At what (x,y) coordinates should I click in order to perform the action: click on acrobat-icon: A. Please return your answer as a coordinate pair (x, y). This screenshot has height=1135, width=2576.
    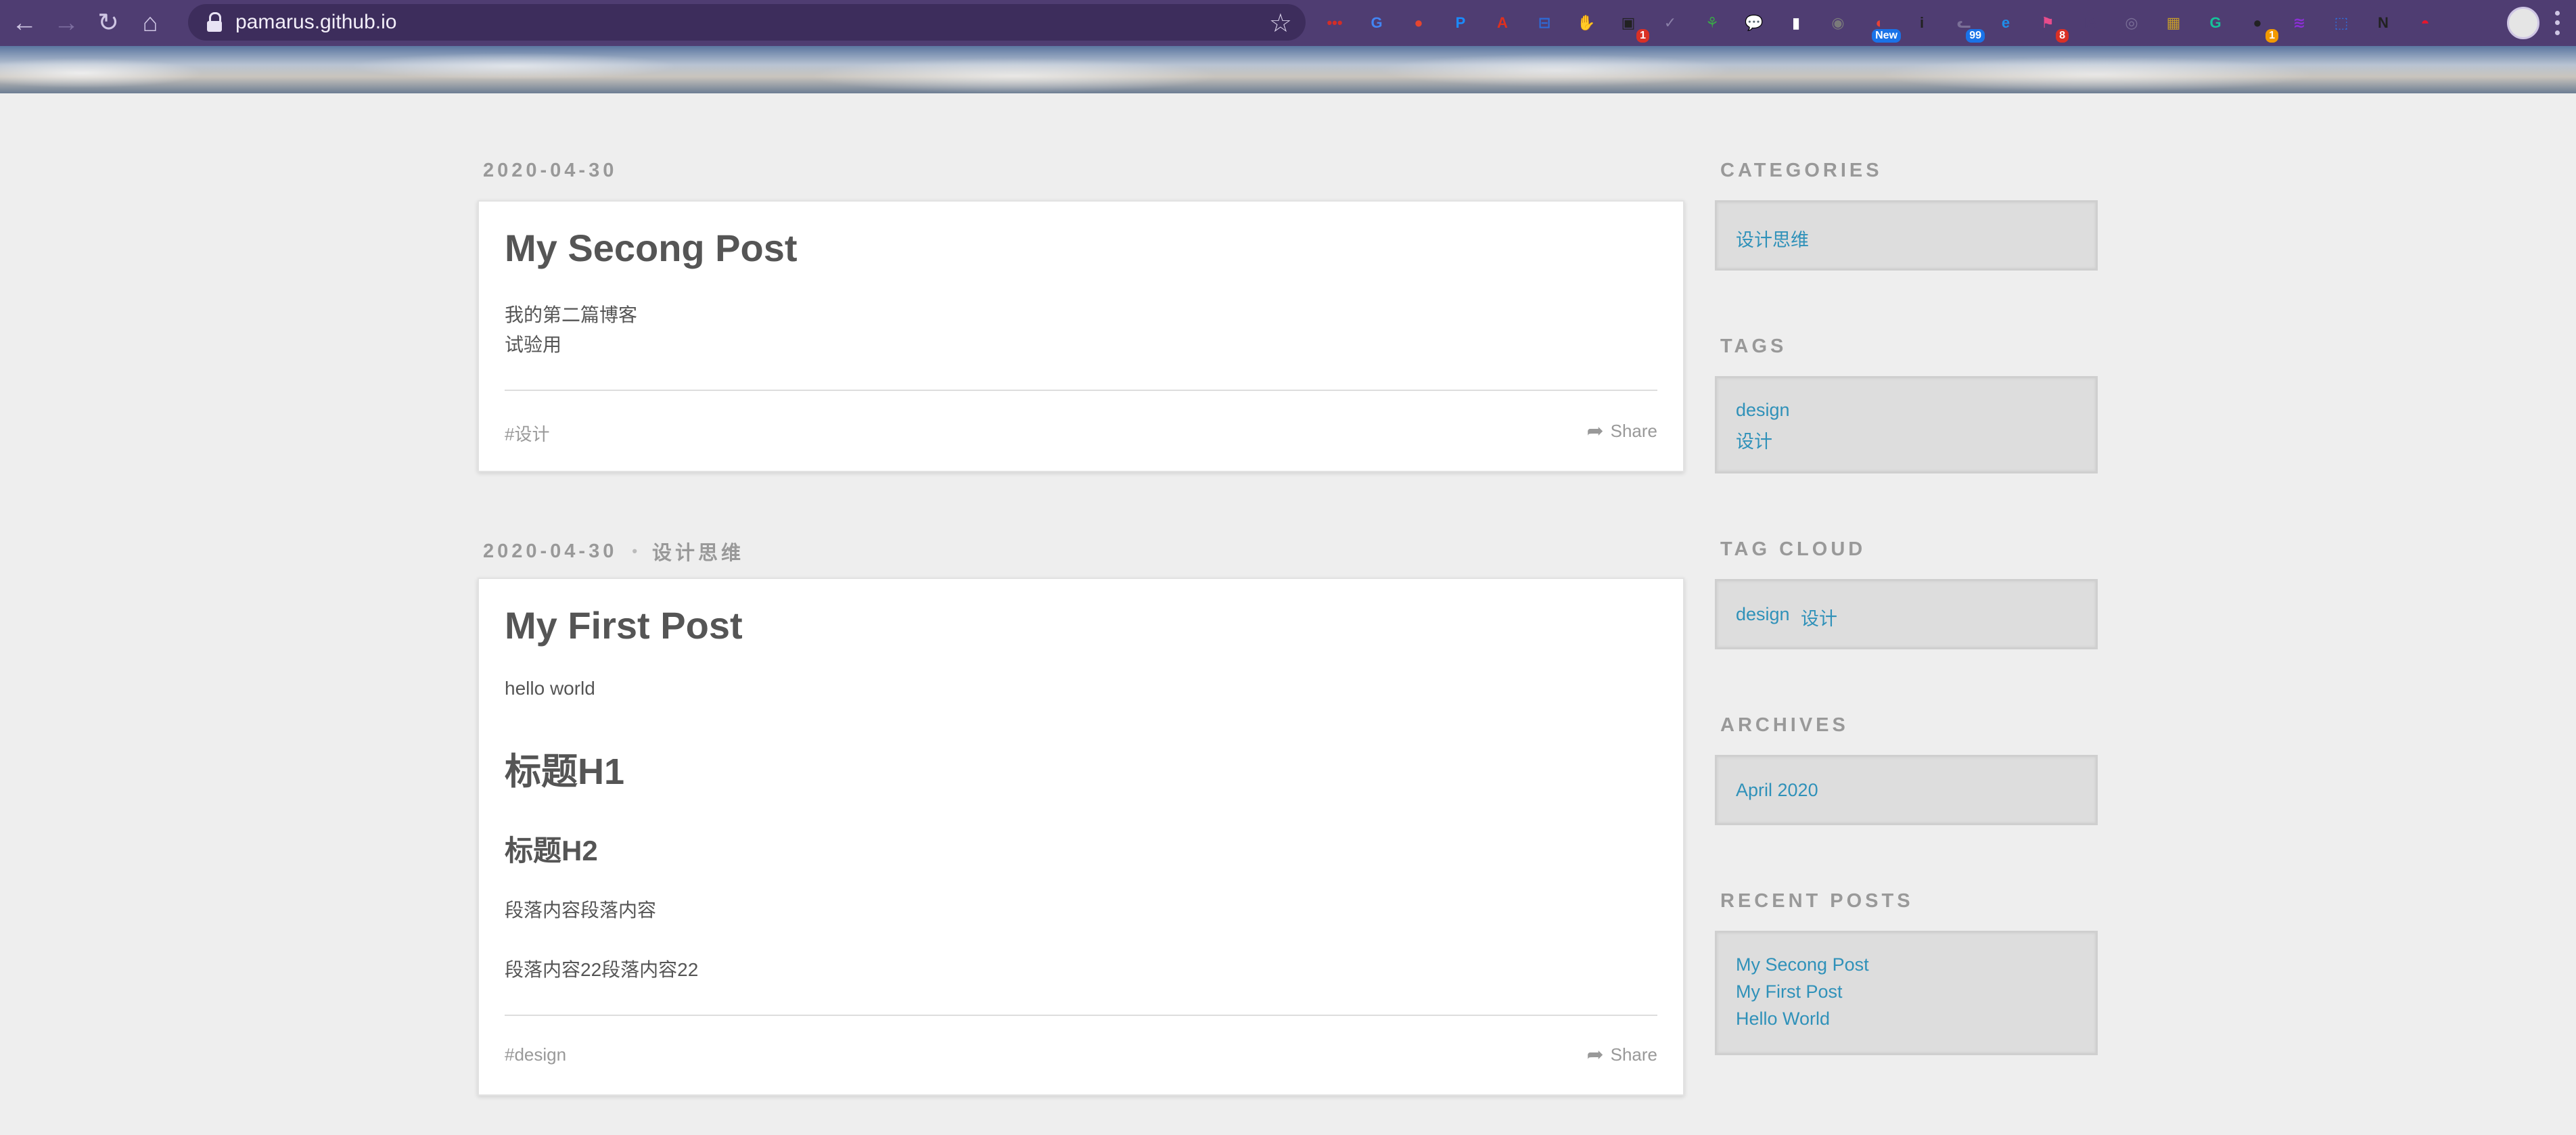
    Looking at the image, I should click on (1502, 23).